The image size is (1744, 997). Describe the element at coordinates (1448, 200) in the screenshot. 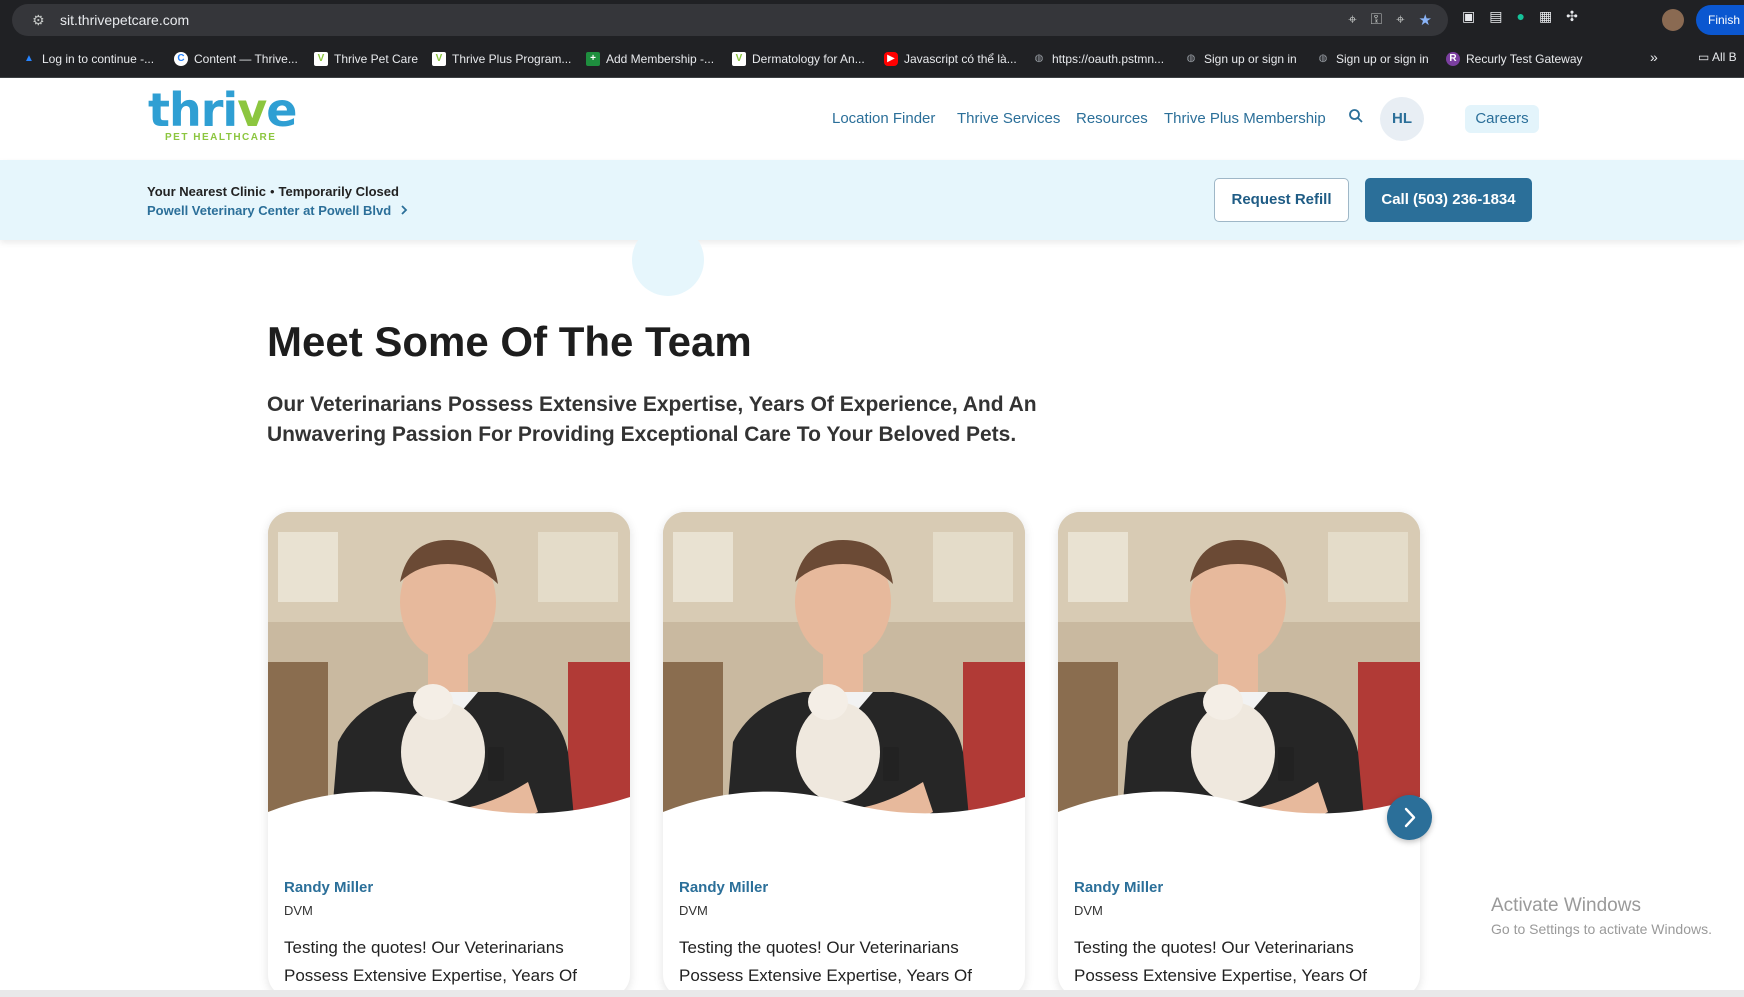

I see `call-clinic-button: Call (503) 236-1834` at that location.